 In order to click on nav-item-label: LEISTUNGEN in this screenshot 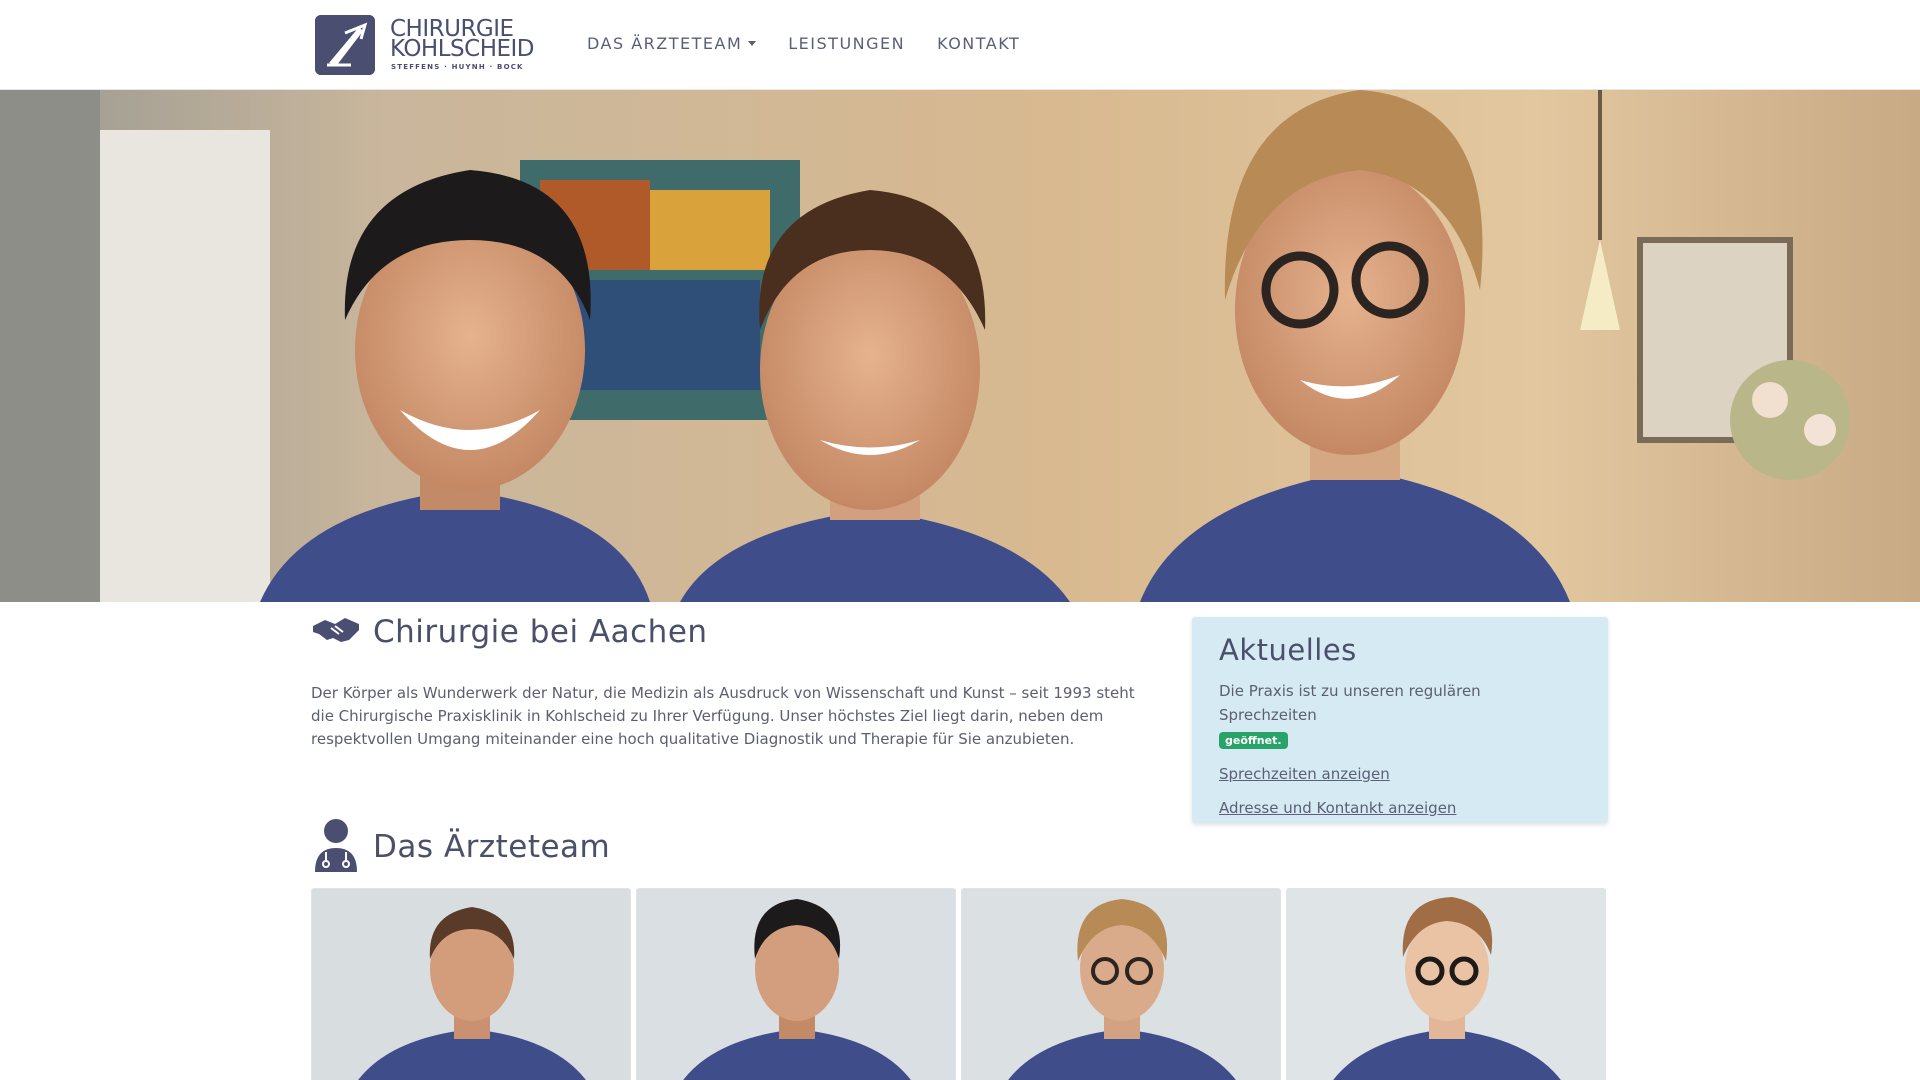, I will do `click(847, 43)`.